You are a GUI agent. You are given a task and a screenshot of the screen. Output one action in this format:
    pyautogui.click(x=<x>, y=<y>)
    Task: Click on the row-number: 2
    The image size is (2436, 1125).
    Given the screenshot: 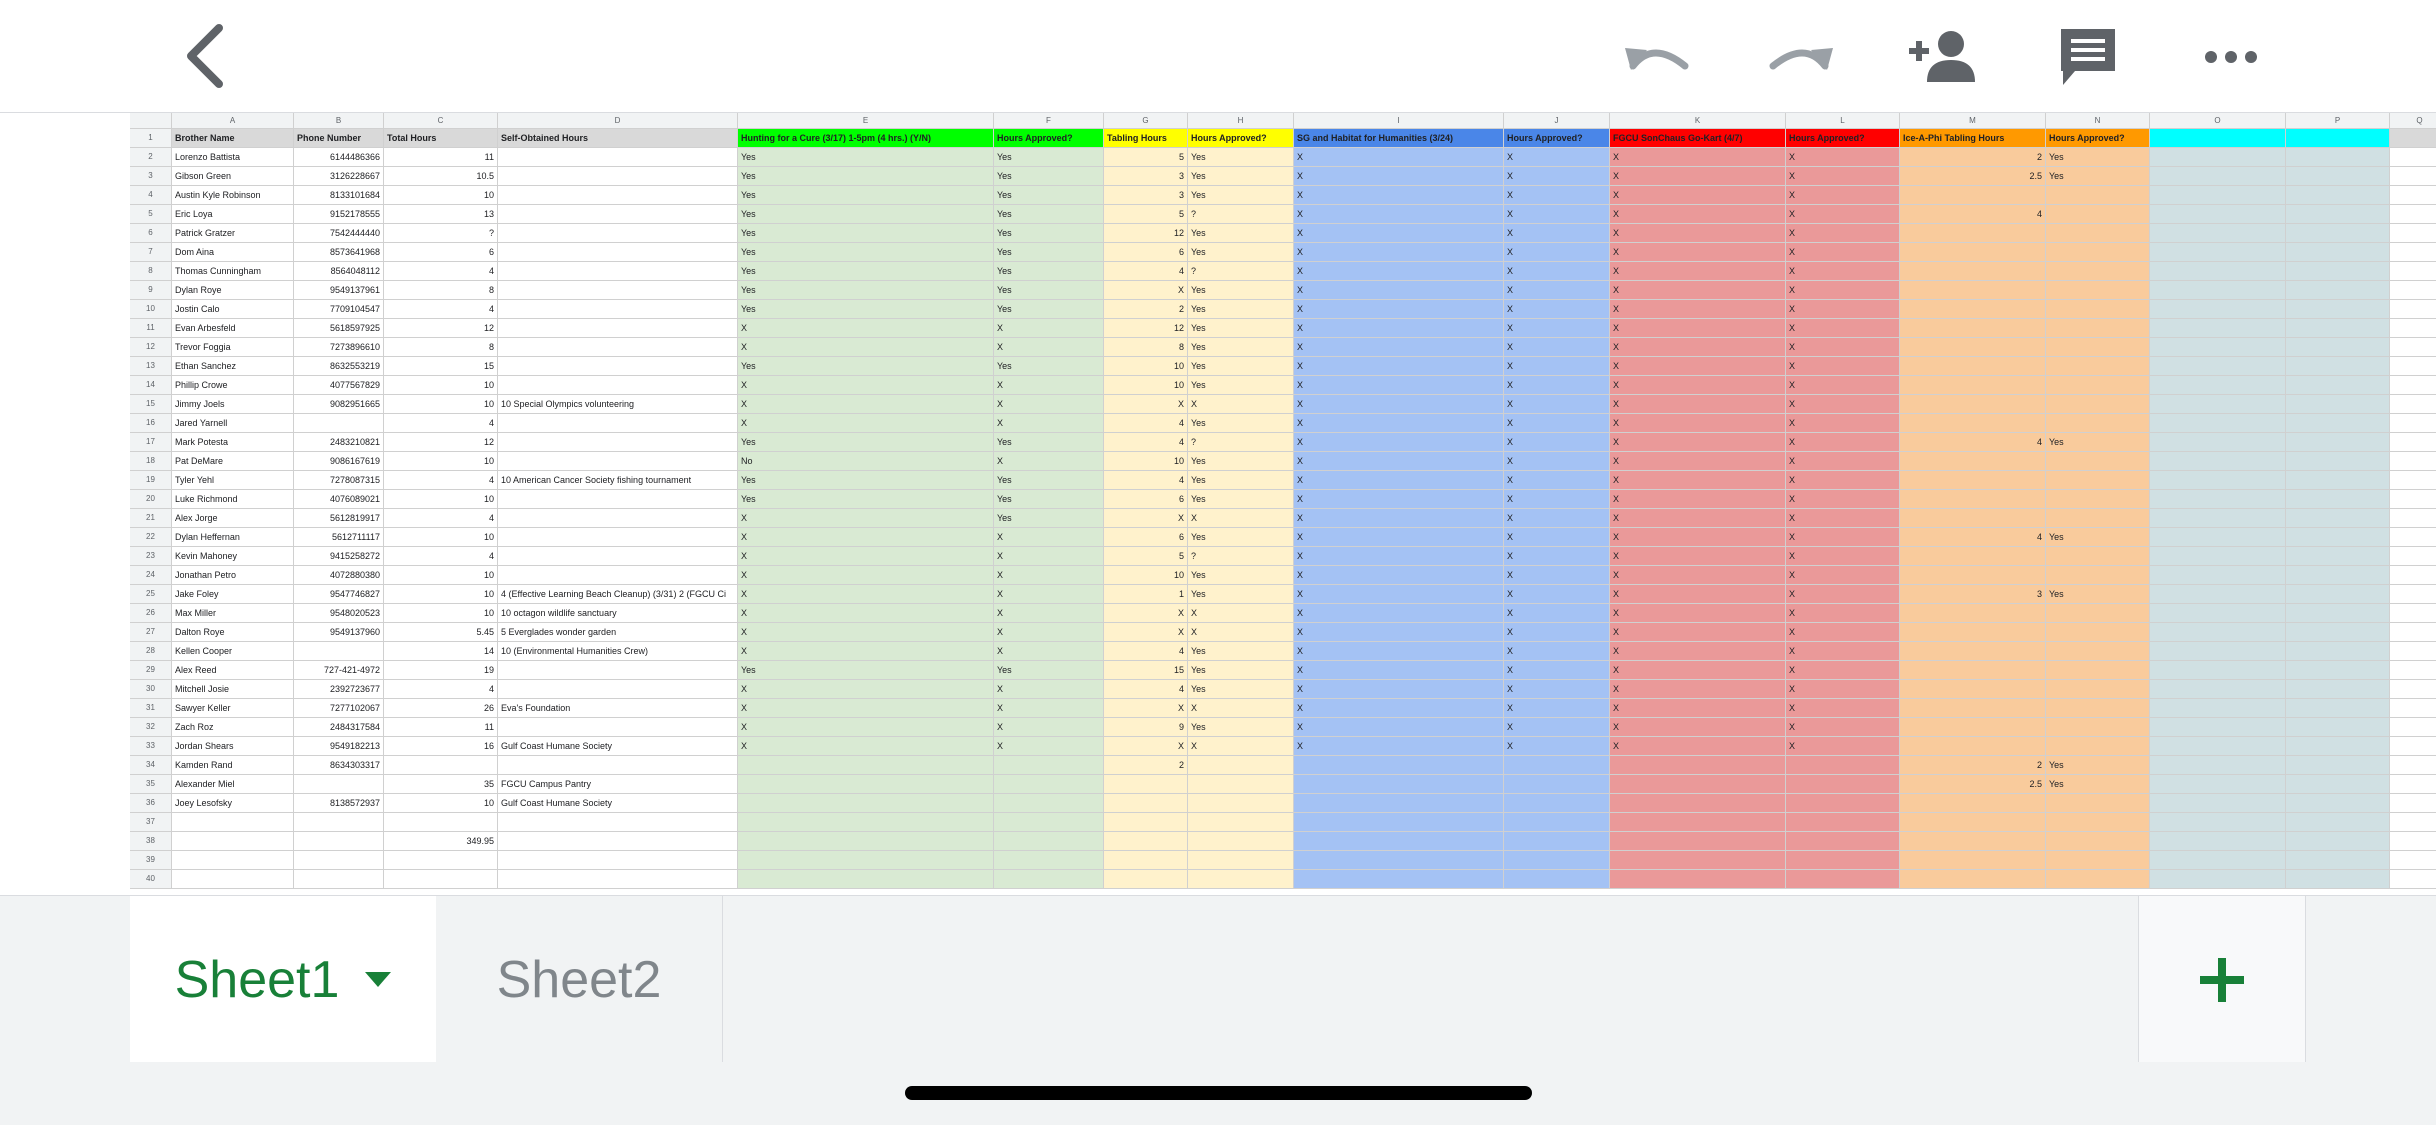 What is the action you would take?
    pyautogui.click(x=151, y=157)
    